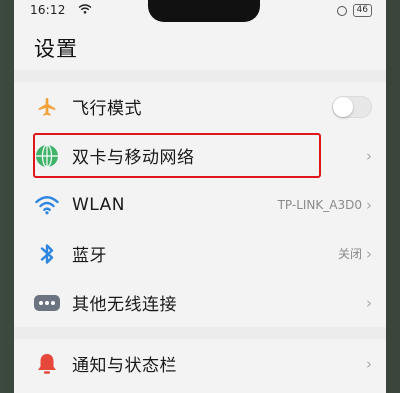 This screenshot has height=393, width=400. What do you see at coordinates (48, 10) in the screenshot?
I see `status-time: 16:12` at bounding box center [48, 10].